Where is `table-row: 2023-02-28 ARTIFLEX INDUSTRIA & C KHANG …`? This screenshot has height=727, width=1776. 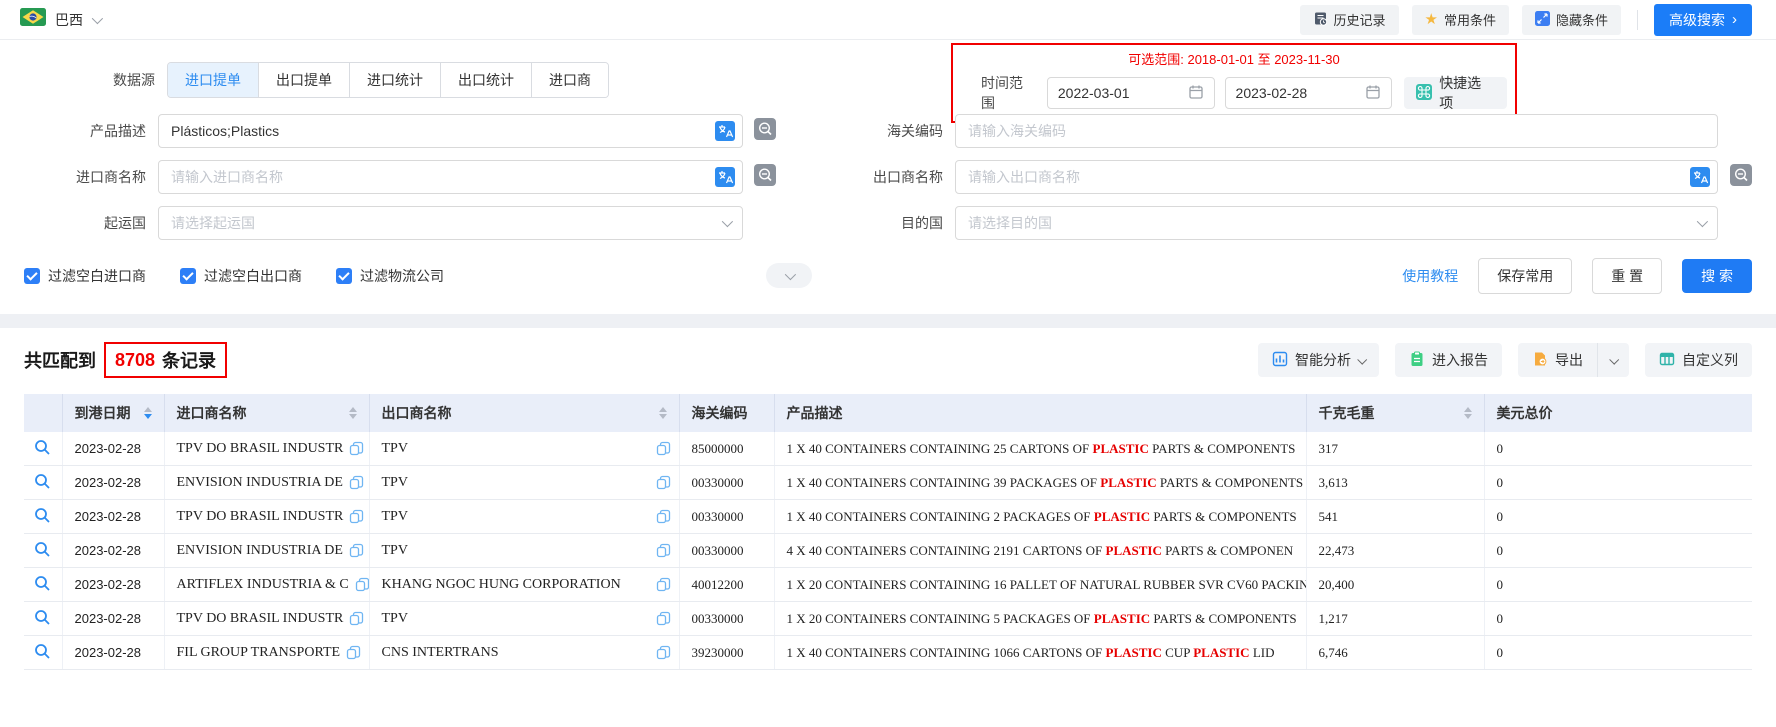
table-row: 2023-02-28 ARTIFLEX INDUSTRIA & C KHANG … is located at coordinates (888, 584).